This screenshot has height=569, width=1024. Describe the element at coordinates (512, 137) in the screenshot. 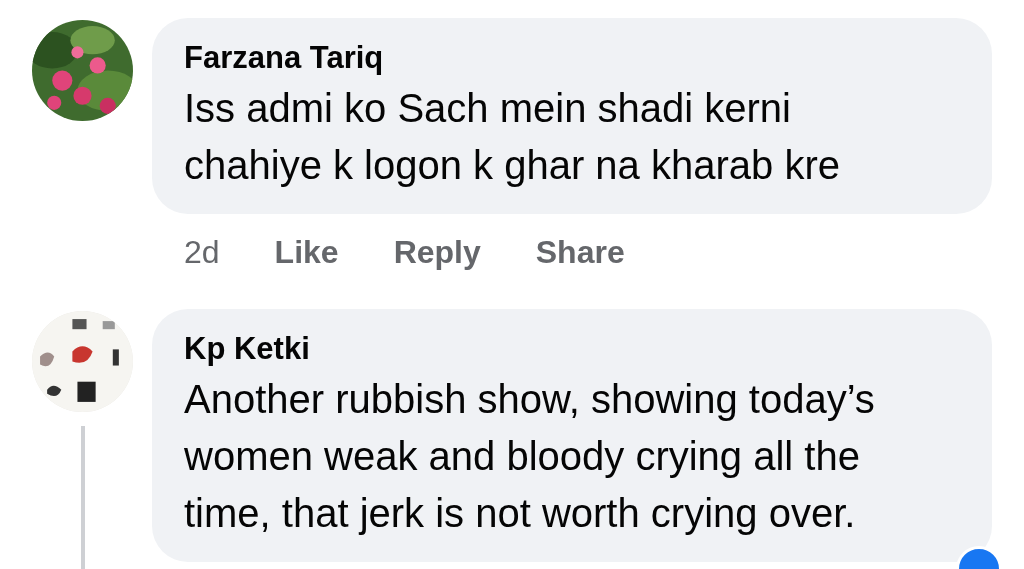

I see `comment-text: Iss admi ko Sach mein shadi kerni chahiye k logon k ghar na kharab kre` at that location.